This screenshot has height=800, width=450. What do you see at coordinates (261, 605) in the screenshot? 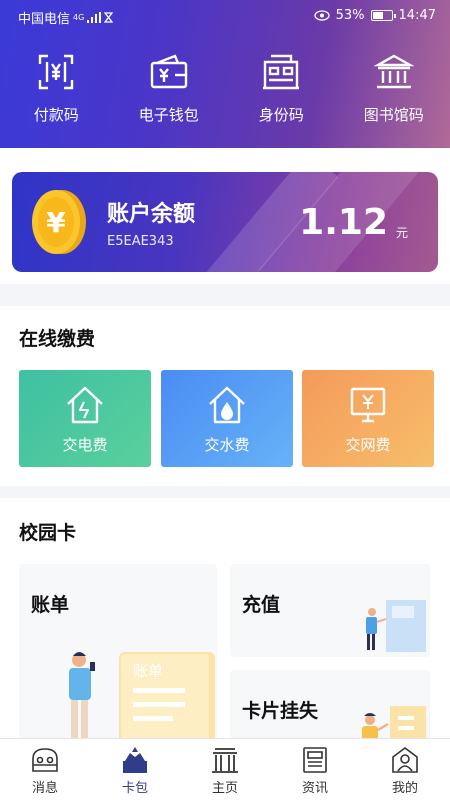
I see `recharge-label: 充值` at bounding box center [261, 605].